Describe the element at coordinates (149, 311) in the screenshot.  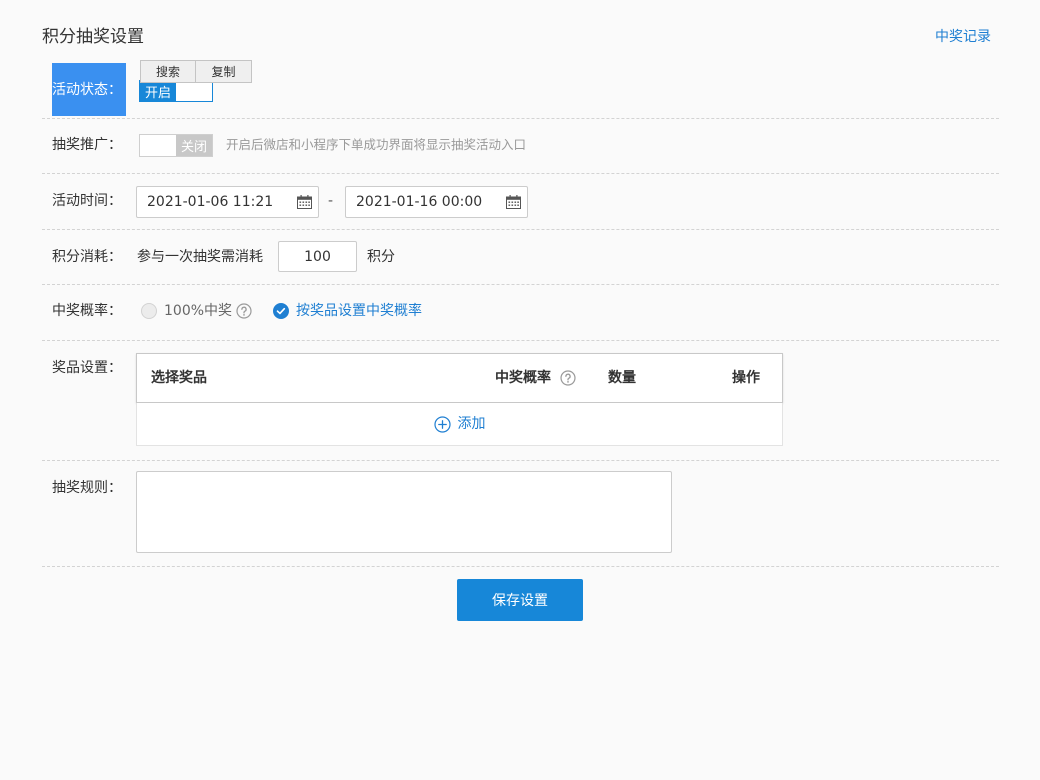
I see `probability-radio-fixed` at that location.